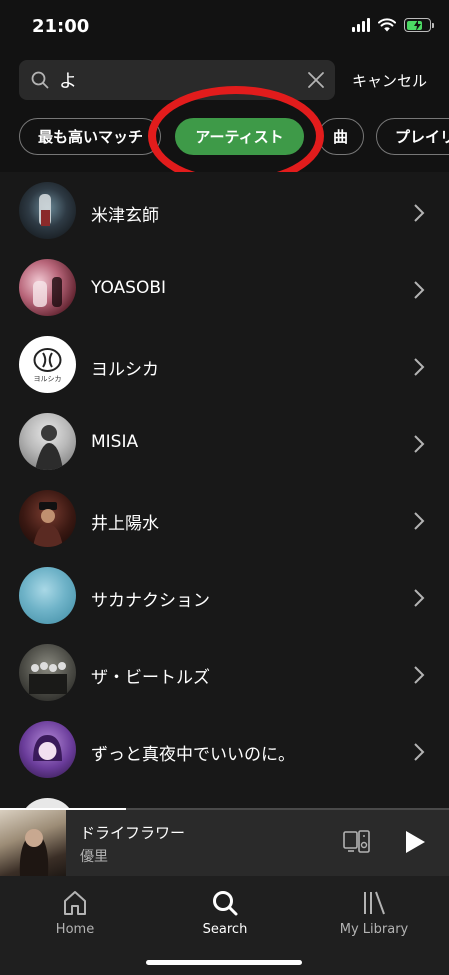 This screenshot has height=975, width=449. I want to click on artist-name: 米津玄師, so click(125, 216).